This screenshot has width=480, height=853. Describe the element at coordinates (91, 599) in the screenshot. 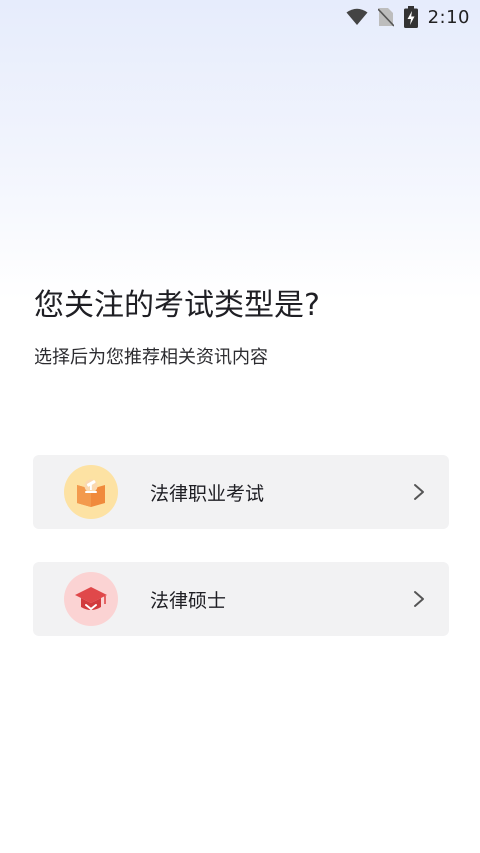

I see `graduation-cap-icon` at that location.